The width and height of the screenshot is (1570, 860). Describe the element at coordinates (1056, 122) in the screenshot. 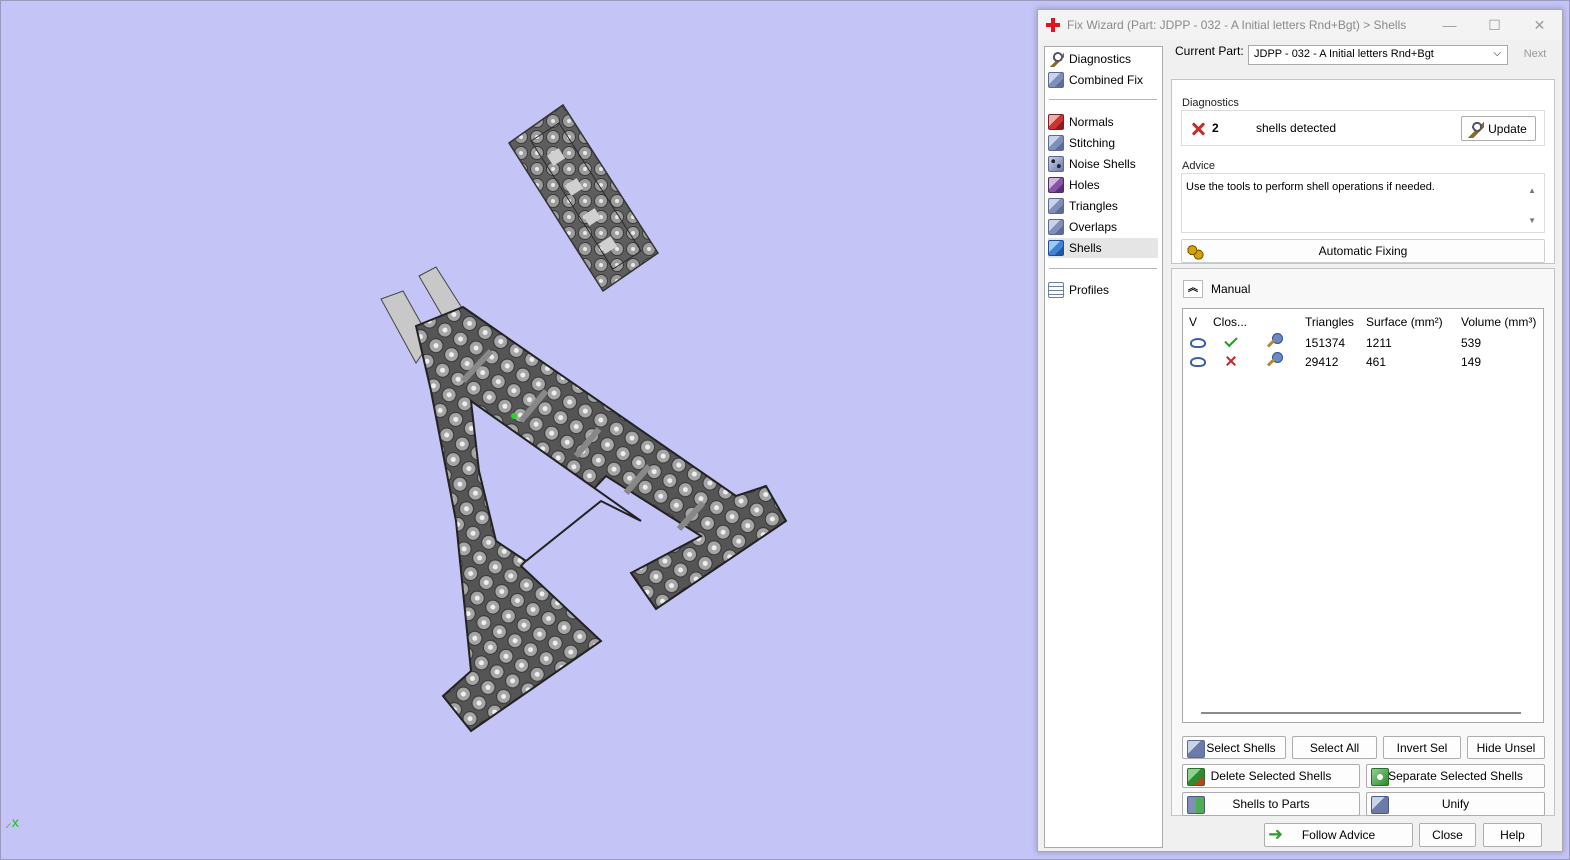

I see `normals-cube-icon` at that location.